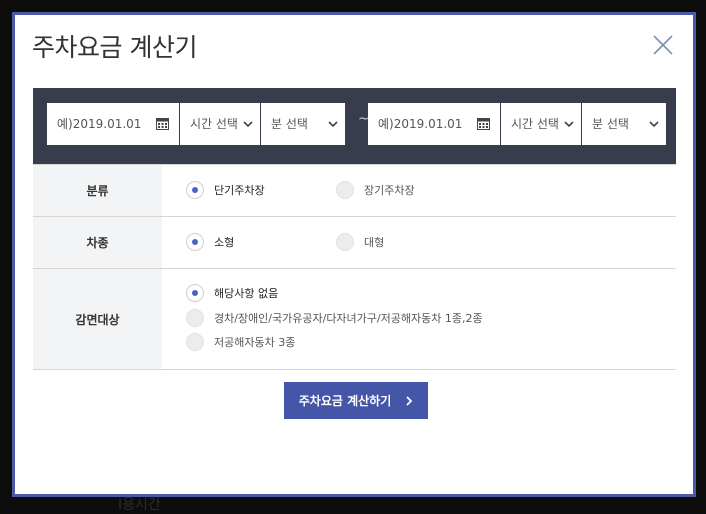 The image size is (706, 514). Describe the element at coordinates (610, 124) in the screenshot. I see `end-minute-label: 분 선택` at that location.